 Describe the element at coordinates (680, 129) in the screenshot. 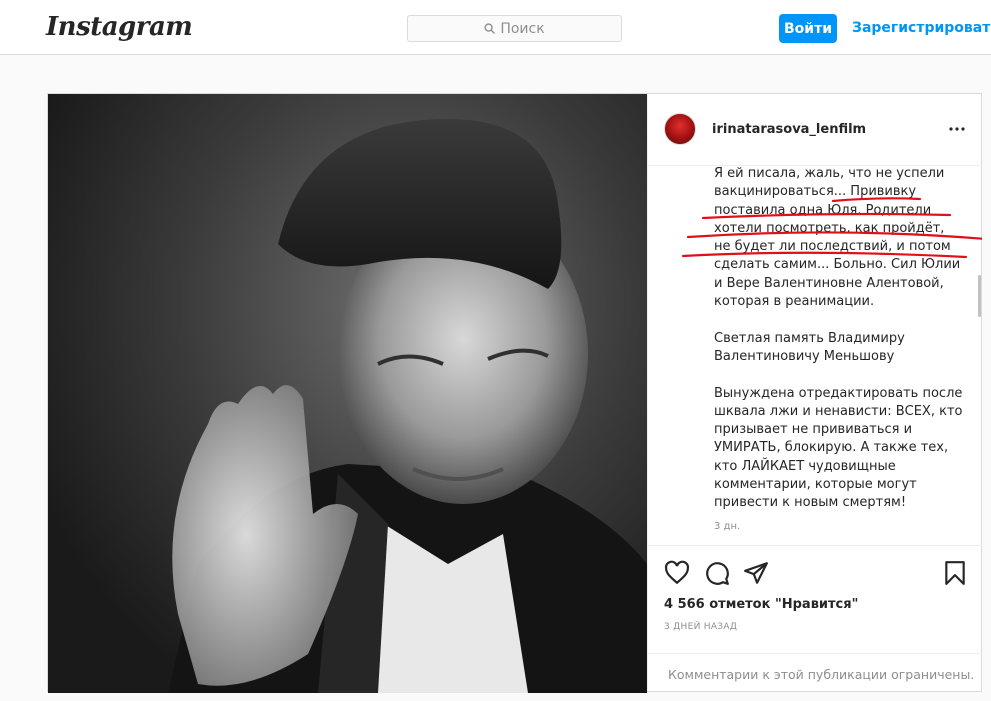

I see `avatar` at that location.